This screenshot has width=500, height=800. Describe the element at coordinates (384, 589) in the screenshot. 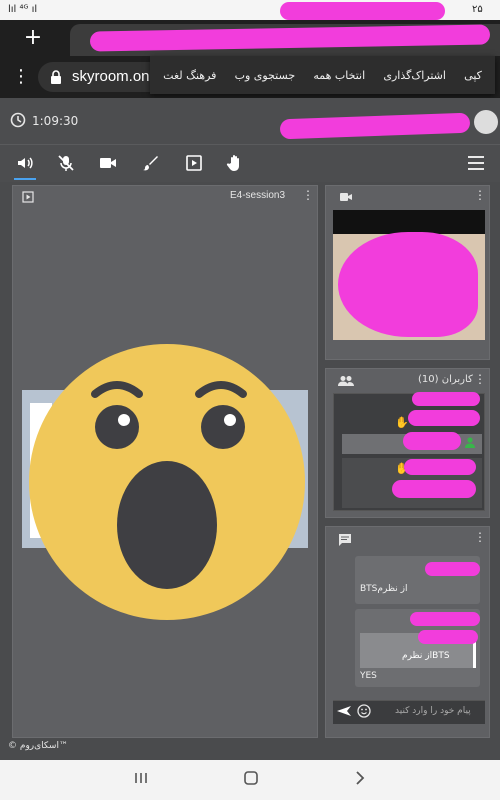

I see `chat-message-text: از نظرمBTS` at that location.